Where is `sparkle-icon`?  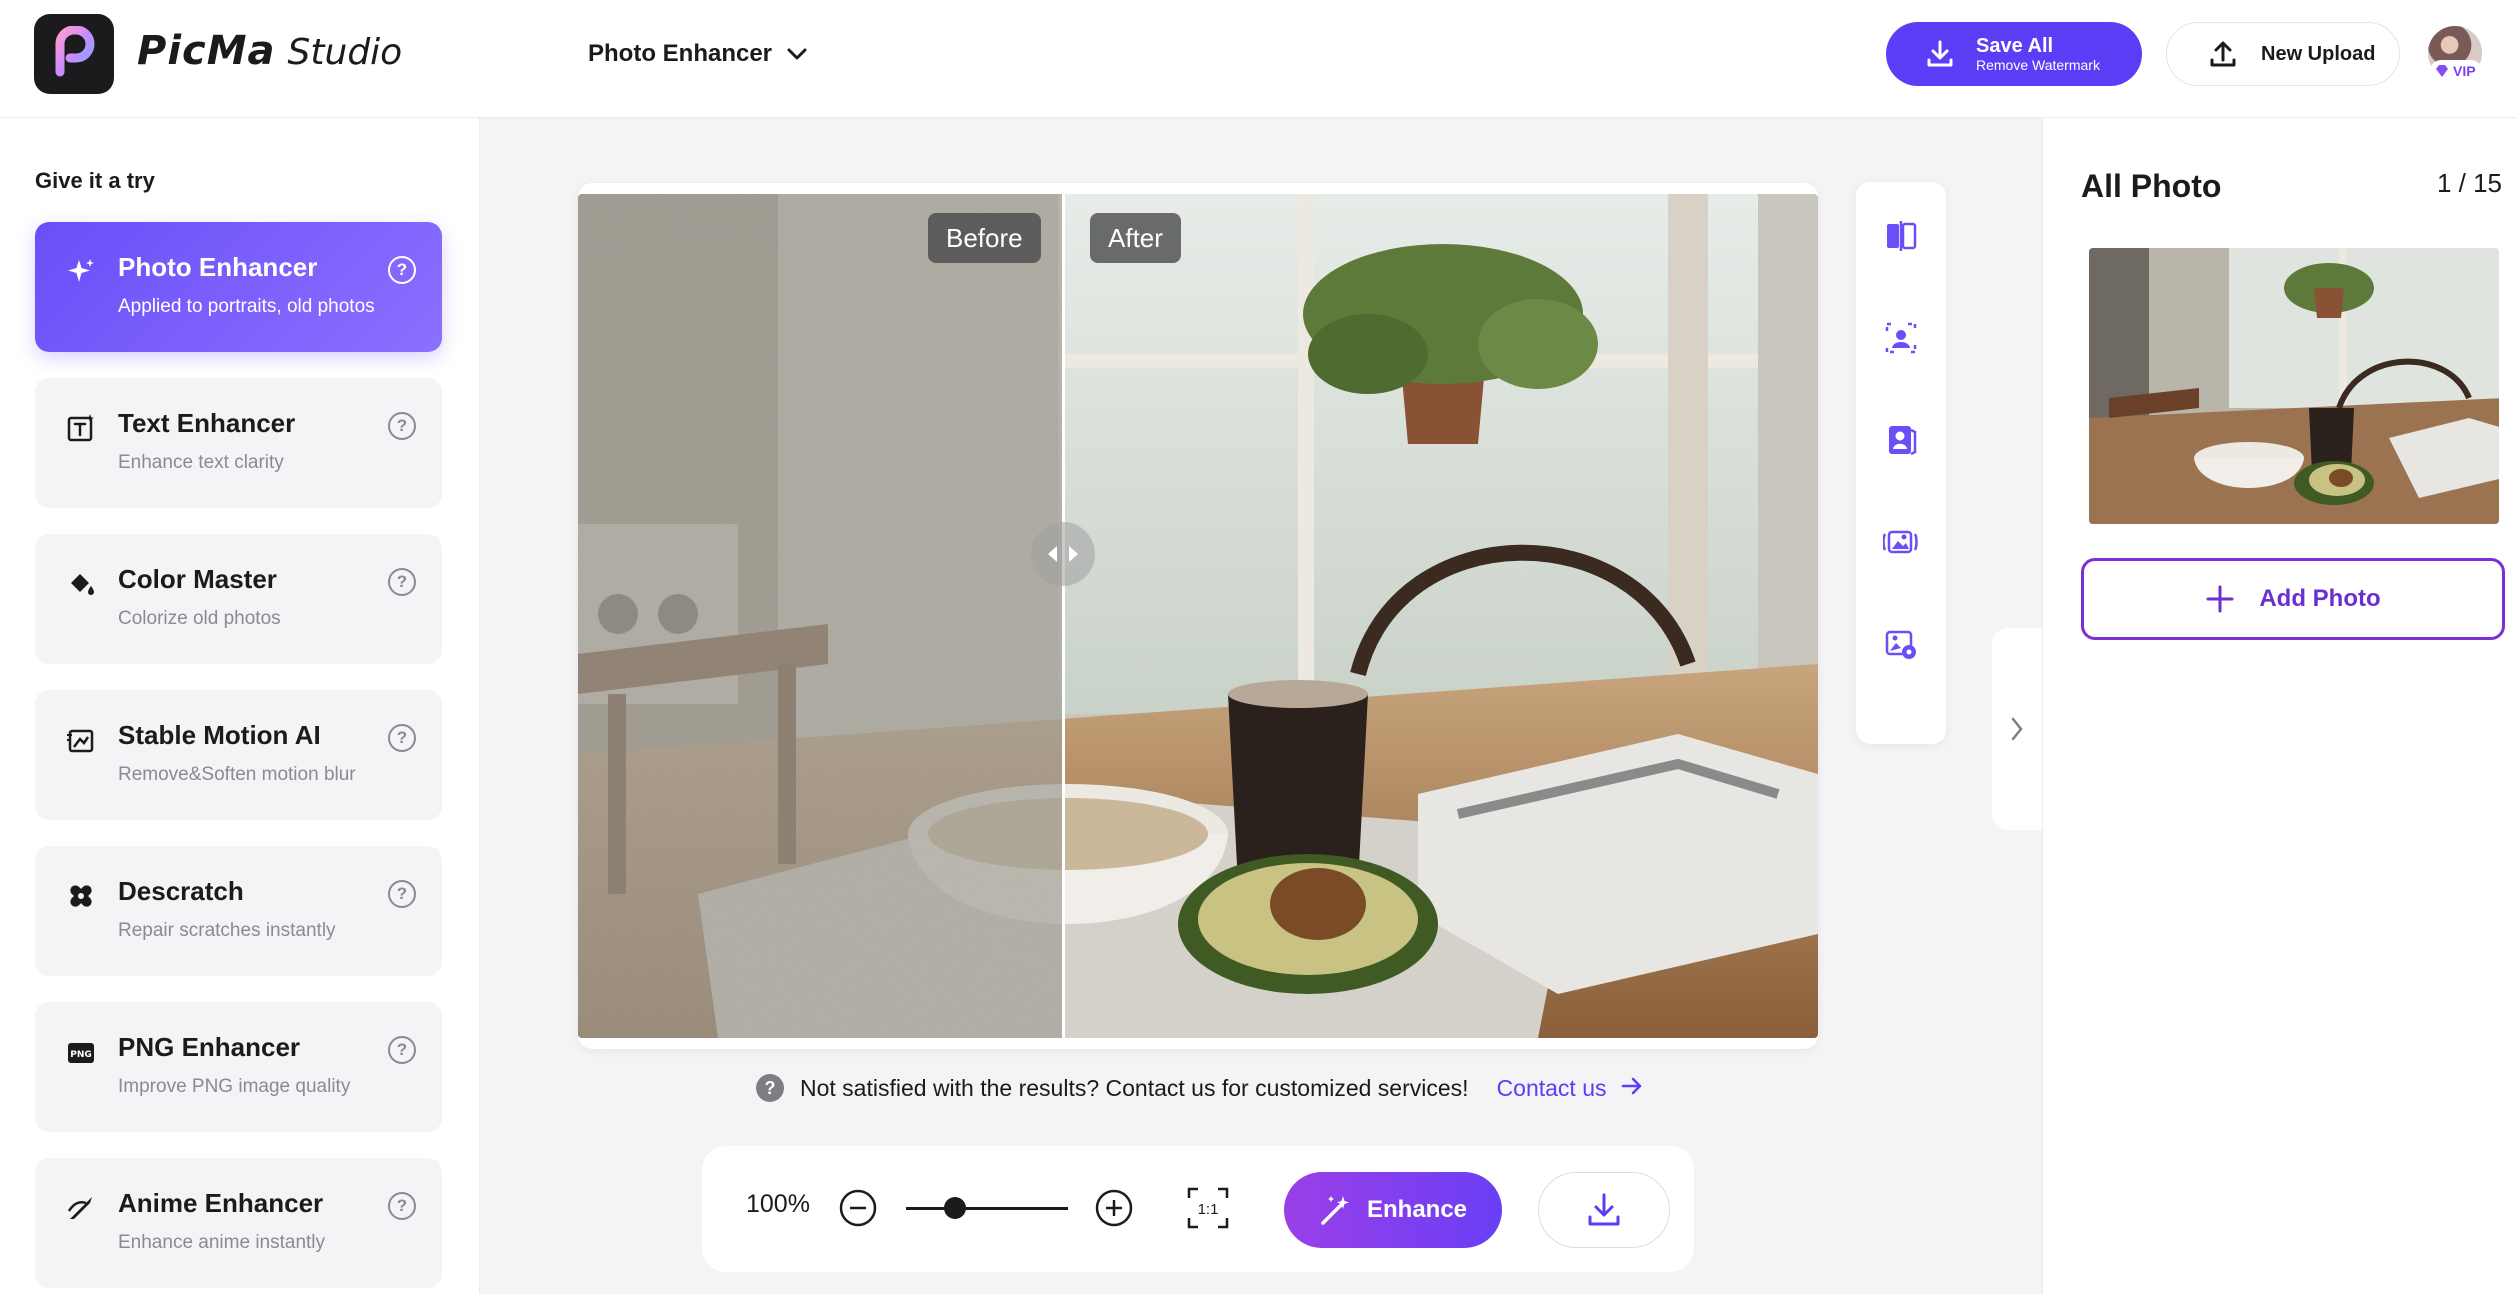
sparkle-icon is located at coordinates (81, 272).